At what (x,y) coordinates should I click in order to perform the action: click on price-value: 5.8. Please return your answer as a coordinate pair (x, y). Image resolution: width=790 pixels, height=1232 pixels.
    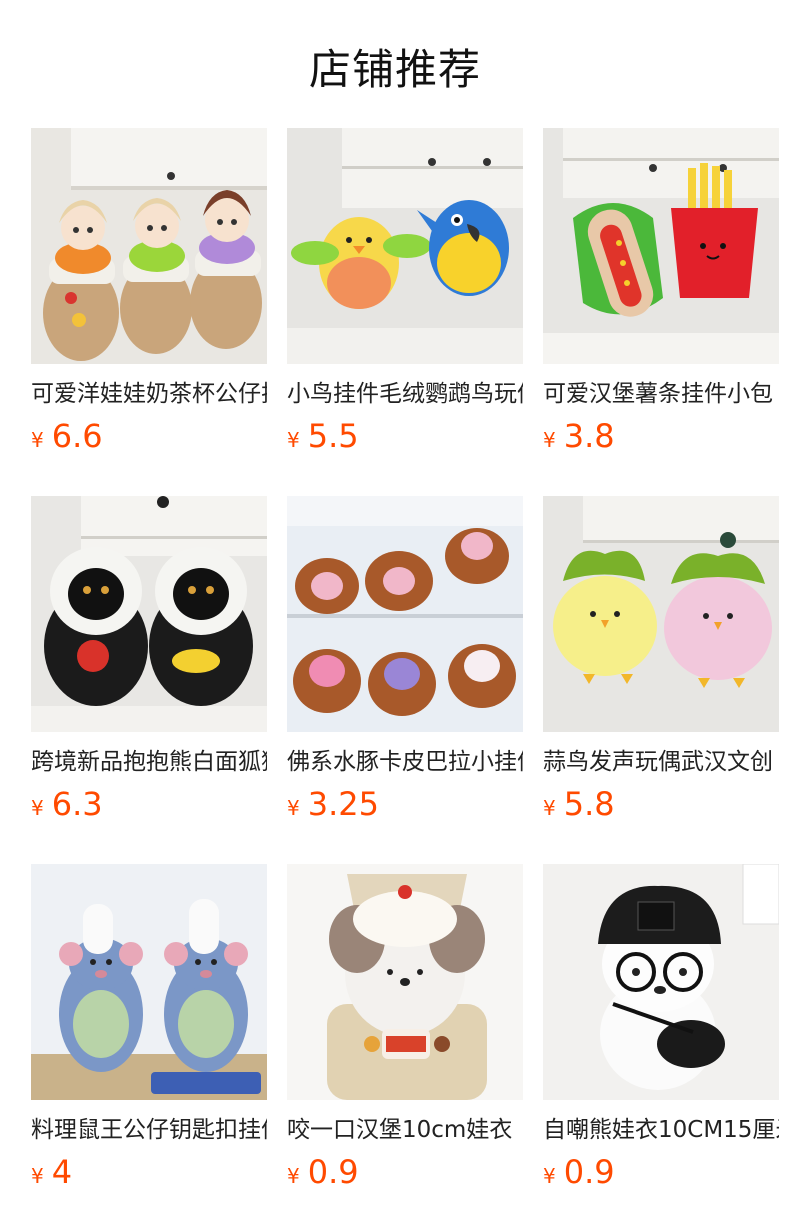
    Looking at the image, I should click on (589, 804).